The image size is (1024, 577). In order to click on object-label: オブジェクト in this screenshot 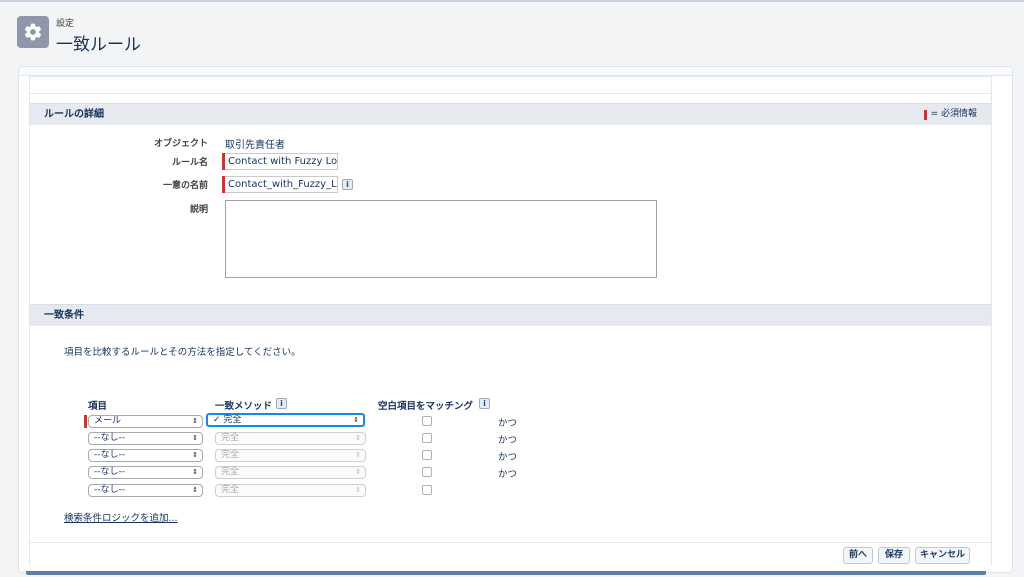, I will do `click(180, 144)`.